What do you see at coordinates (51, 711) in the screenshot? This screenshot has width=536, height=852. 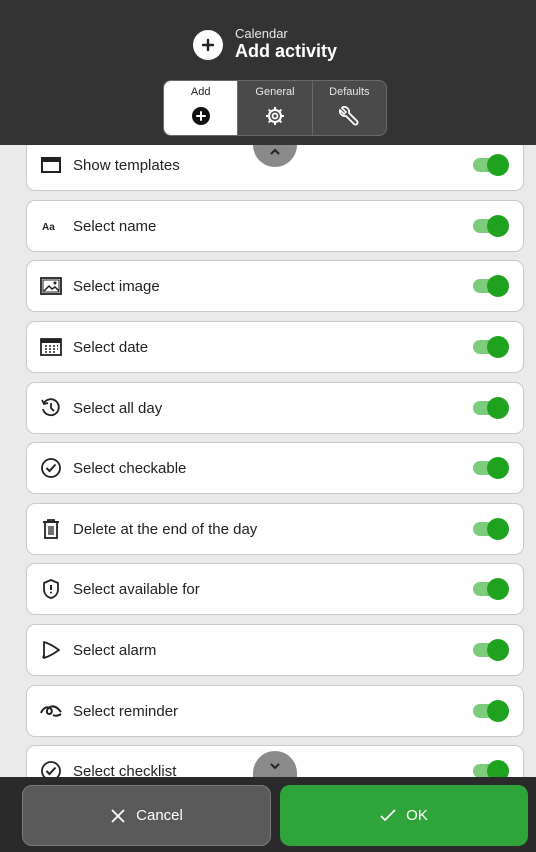 I see `reminder-icon` at bounding box center [51, 711].